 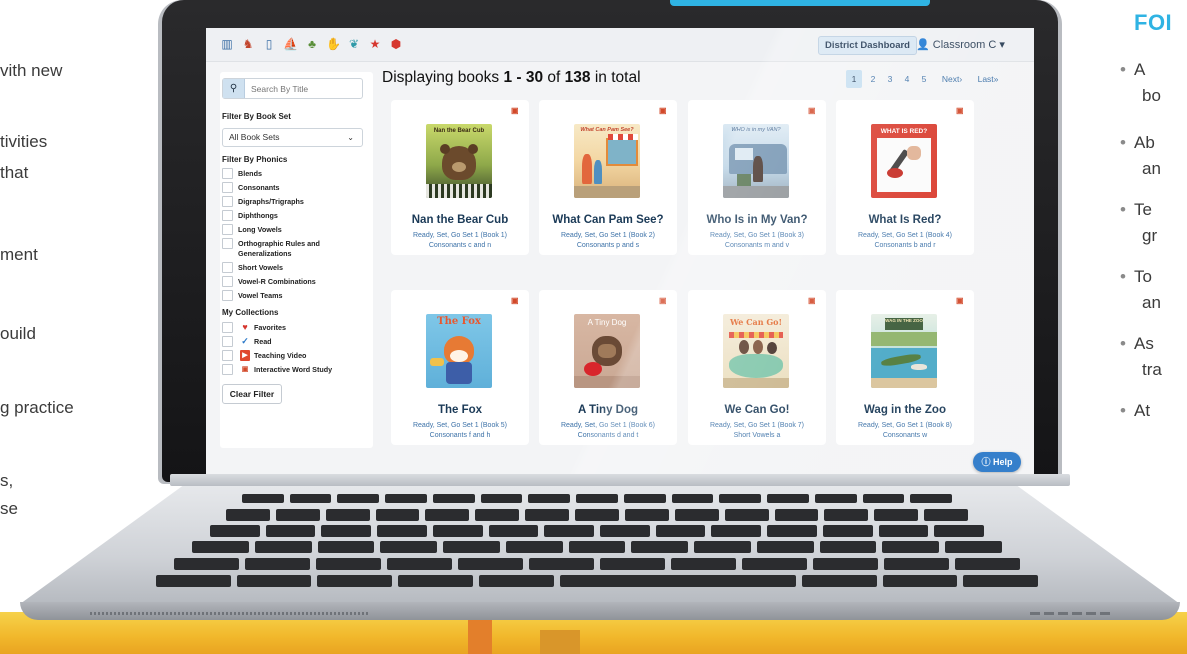 What do you see at coordinates (354, 44) in the screenshot?
I see `bookmark-icon: ❦` at bounding box center [354, 44].